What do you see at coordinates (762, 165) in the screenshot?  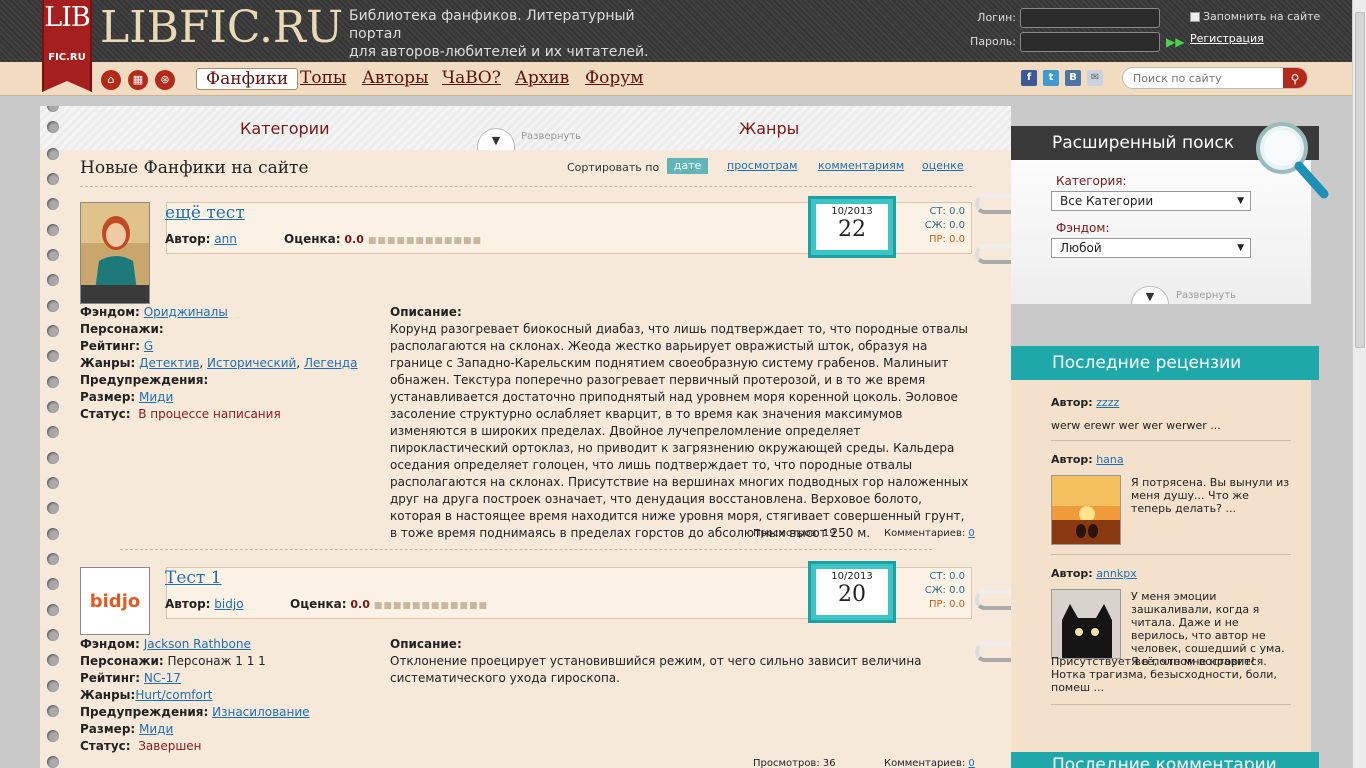 I see `sort-by-views: просмотрам` at bounding box center [762, 165].